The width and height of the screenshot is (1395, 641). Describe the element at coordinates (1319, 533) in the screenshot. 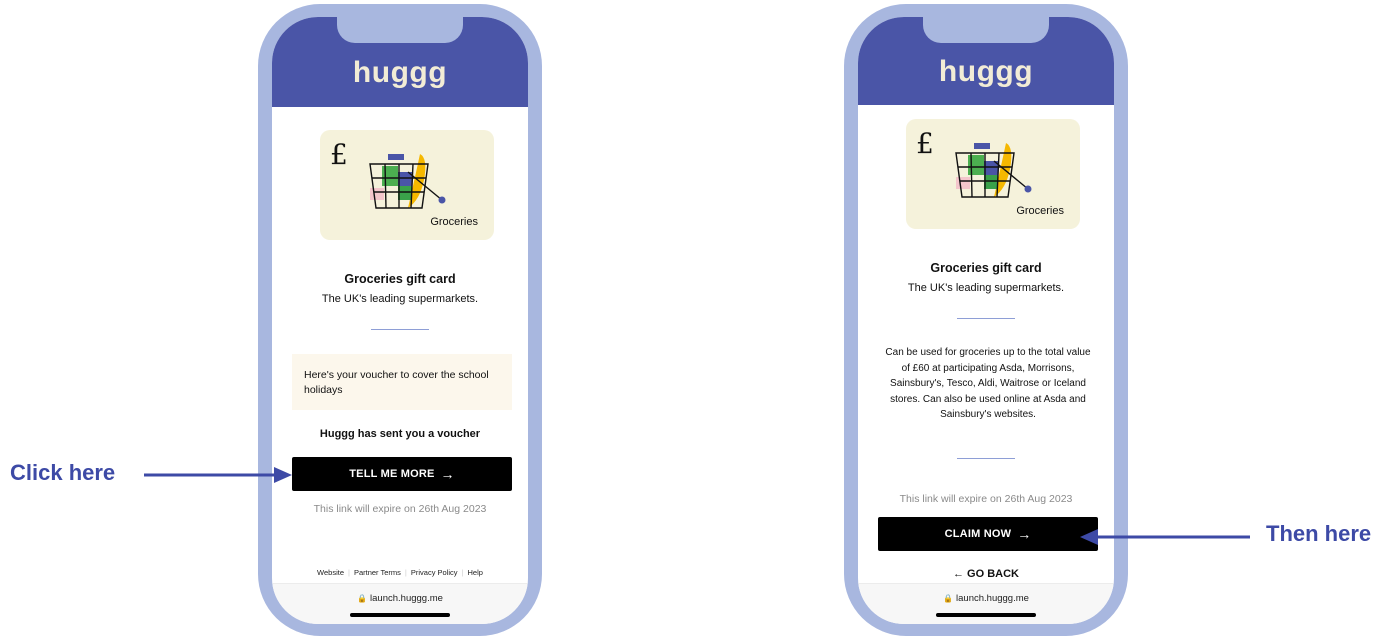

I see `annotation-then-here: Then here` at that location.